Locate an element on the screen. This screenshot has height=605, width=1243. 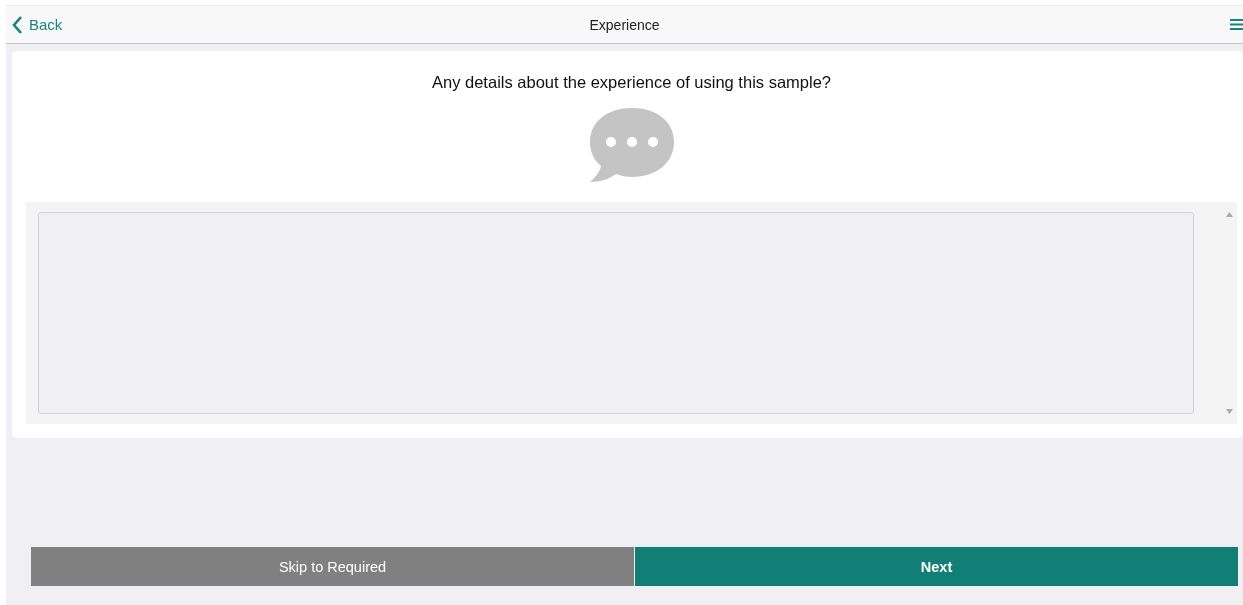
scroll-up-icon is located at coordinates (1229, 214).